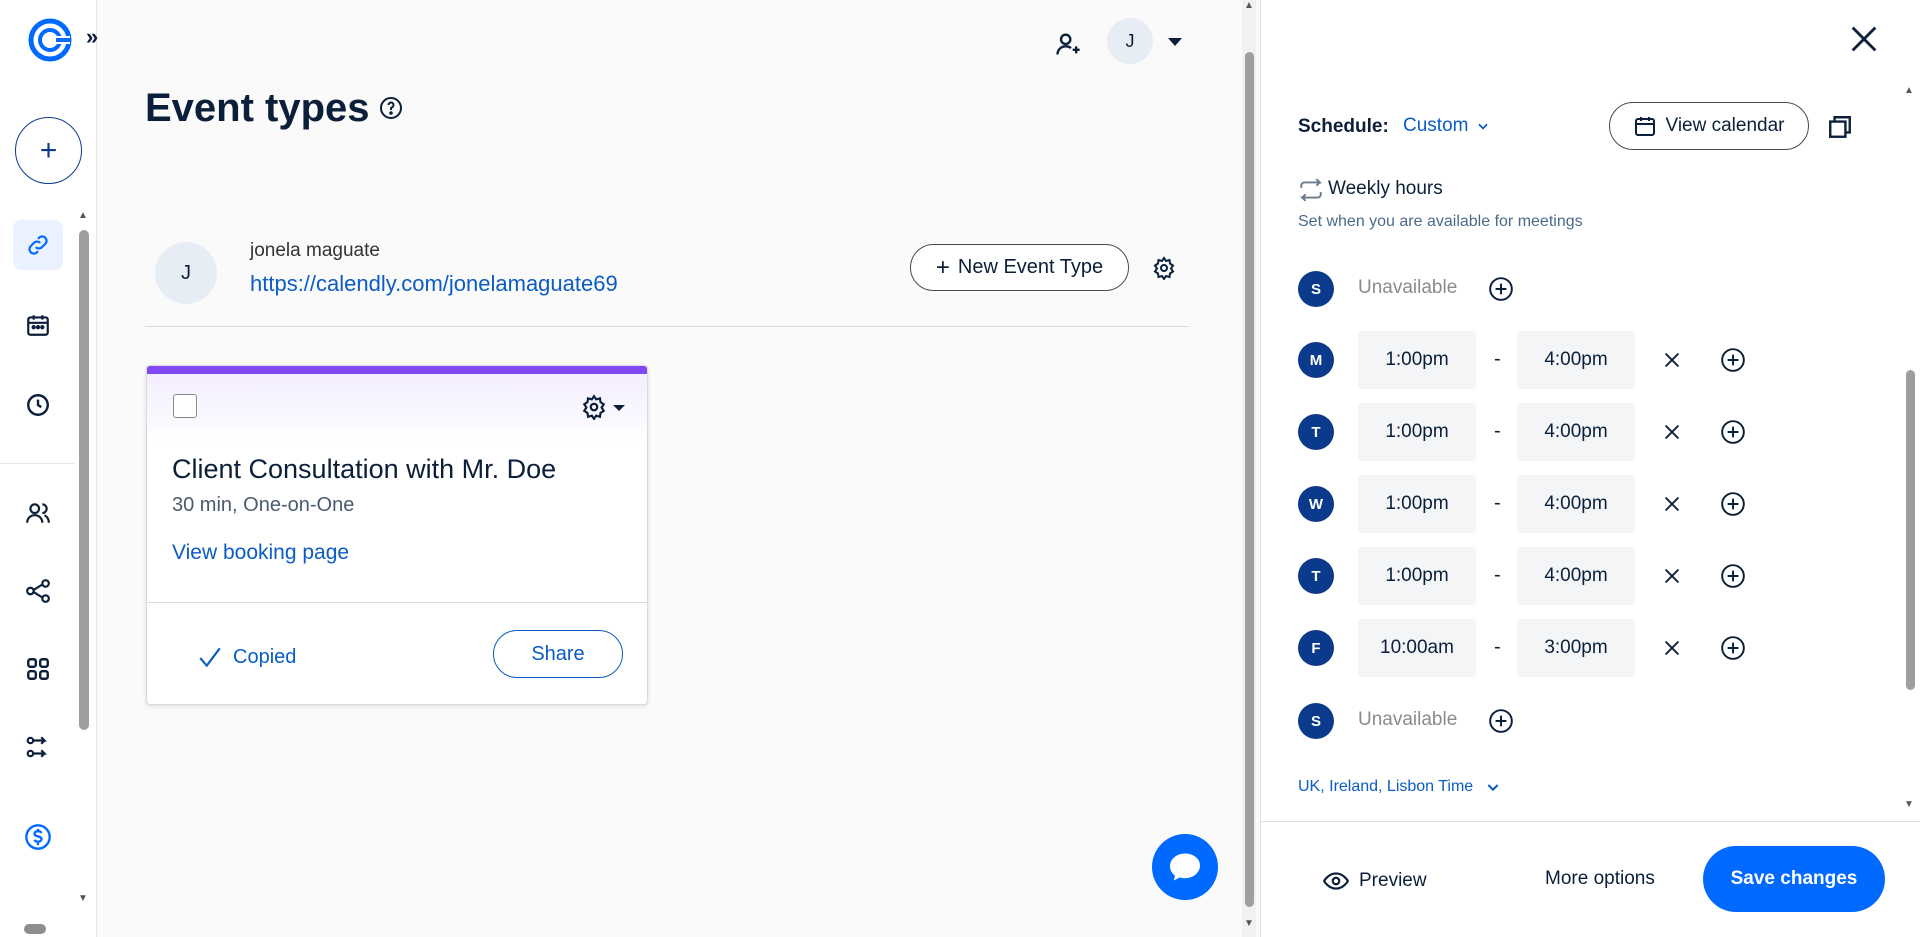 This screenshot has height=937, width=1920. Describe the element at coordinates (1909, 90) in the screenshot. I see `panel-scroll-up-icon: ▲` at that location.